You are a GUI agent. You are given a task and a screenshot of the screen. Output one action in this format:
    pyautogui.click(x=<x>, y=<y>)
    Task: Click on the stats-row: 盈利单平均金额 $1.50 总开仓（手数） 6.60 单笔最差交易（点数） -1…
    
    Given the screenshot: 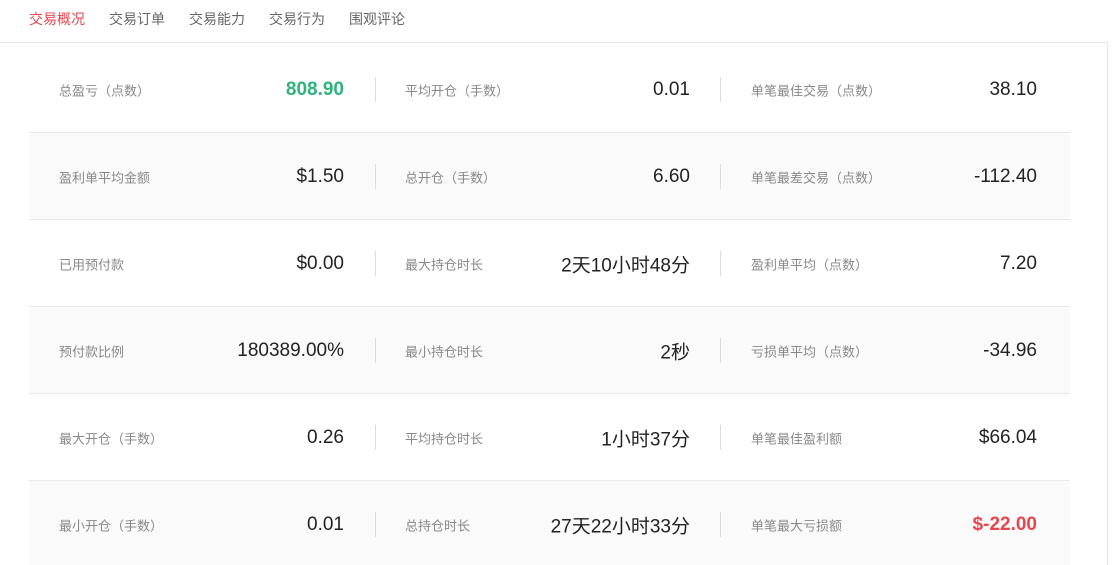 What is the action you would take?
    pyautogui.click(x=549, y=176)
    